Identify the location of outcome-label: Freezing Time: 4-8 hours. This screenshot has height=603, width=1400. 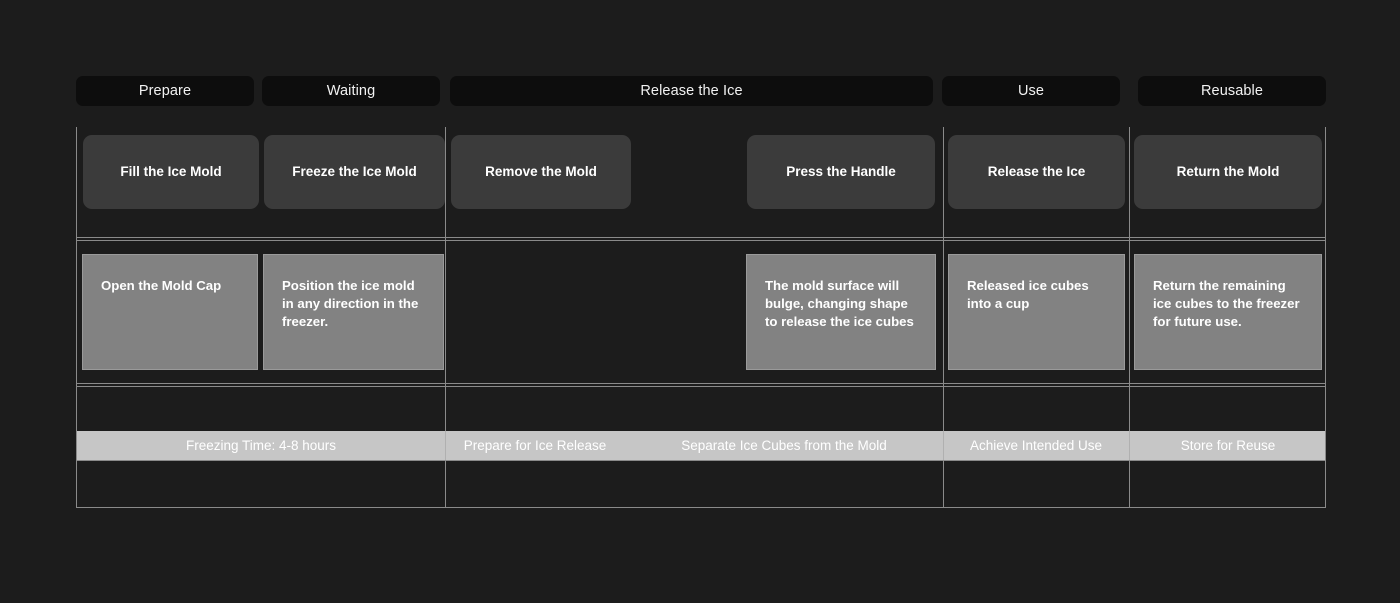
(261, 445).